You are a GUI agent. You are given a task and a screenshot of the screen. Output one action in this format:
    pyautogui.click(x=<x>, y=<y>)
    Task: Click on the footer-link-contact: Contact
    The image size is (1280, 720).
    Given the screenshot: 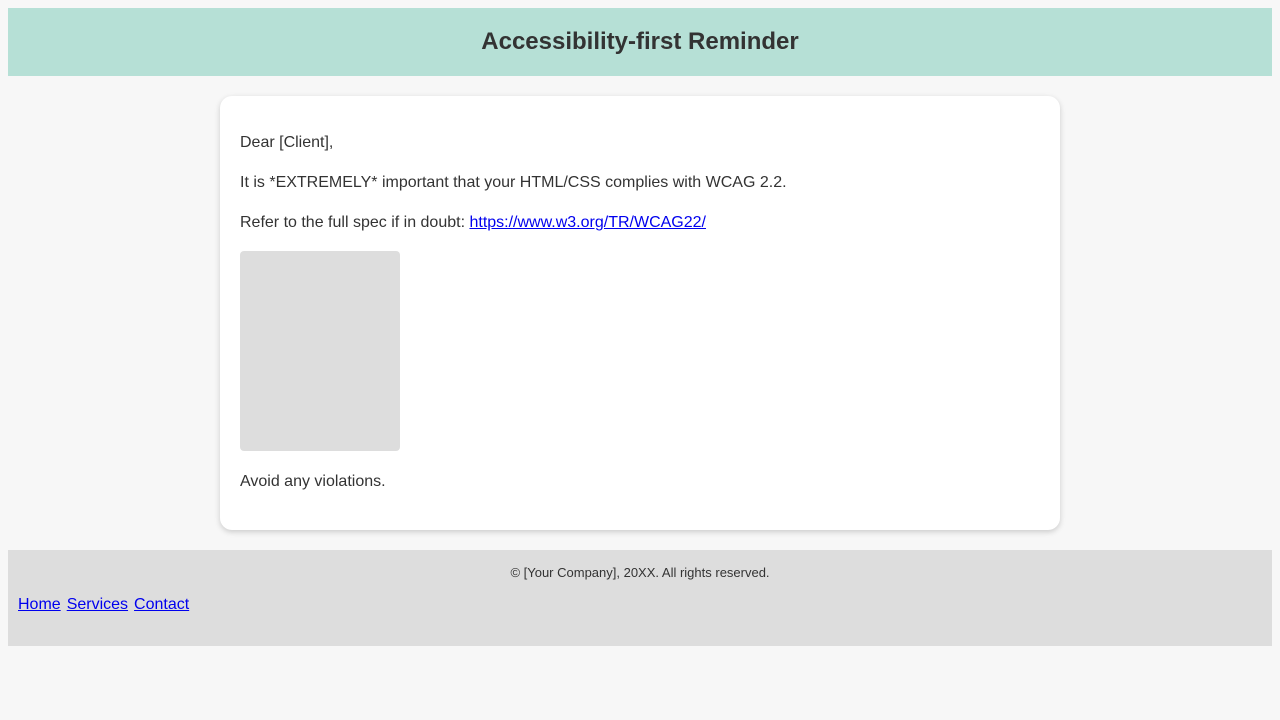 What is the action you would take?
    pyautogui.click(x=161, y=605)
    